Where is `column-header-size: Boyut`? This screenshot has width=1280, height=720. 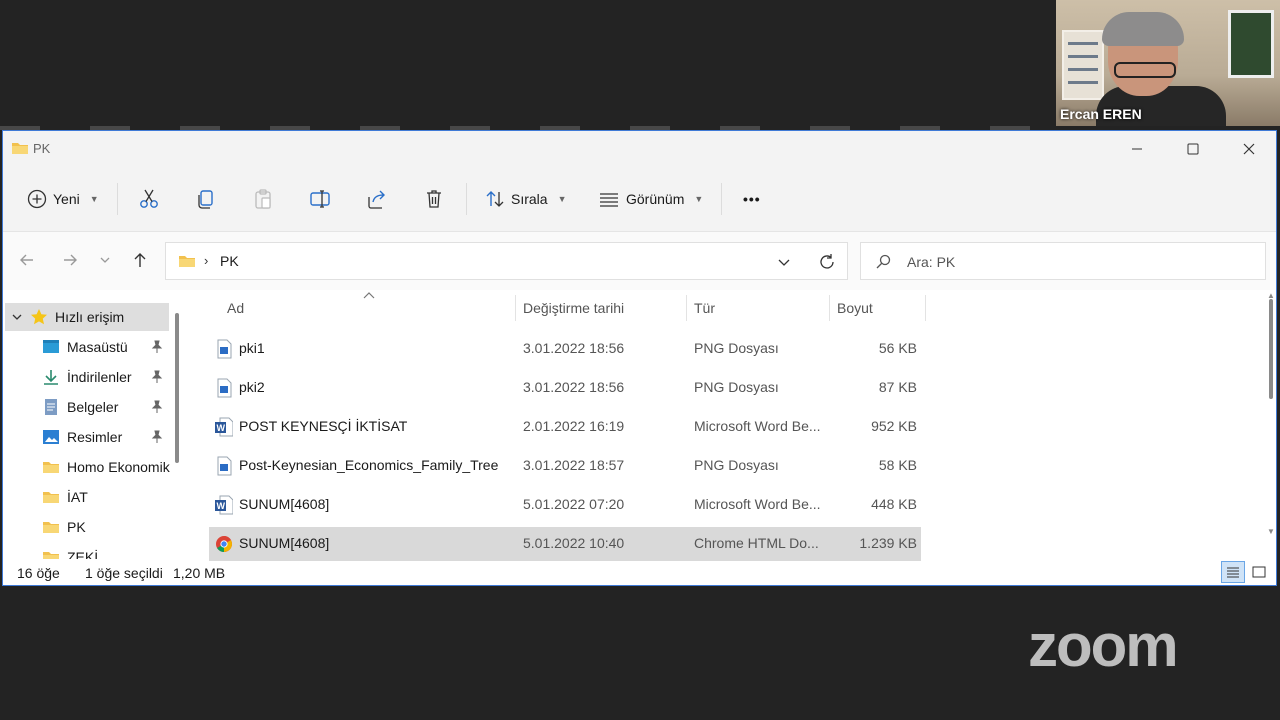
column-header-size: Boyut is located at coordinates (855, 308).